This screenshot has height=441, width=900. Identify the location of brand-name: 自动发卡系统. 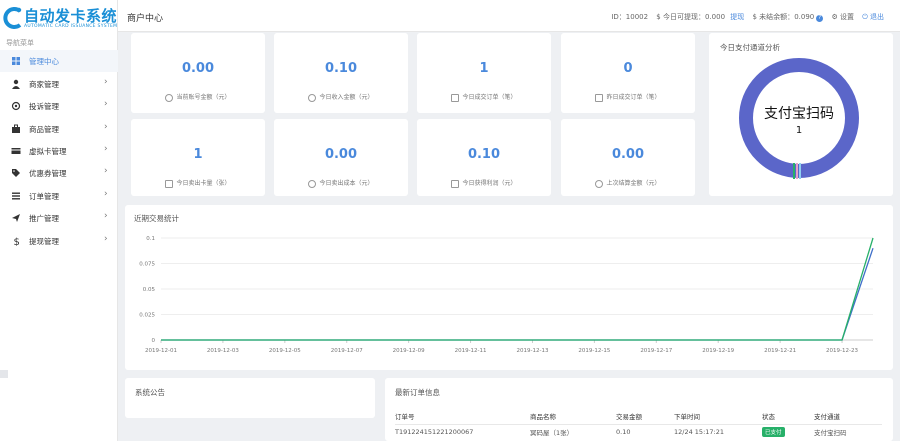
(71, 16).